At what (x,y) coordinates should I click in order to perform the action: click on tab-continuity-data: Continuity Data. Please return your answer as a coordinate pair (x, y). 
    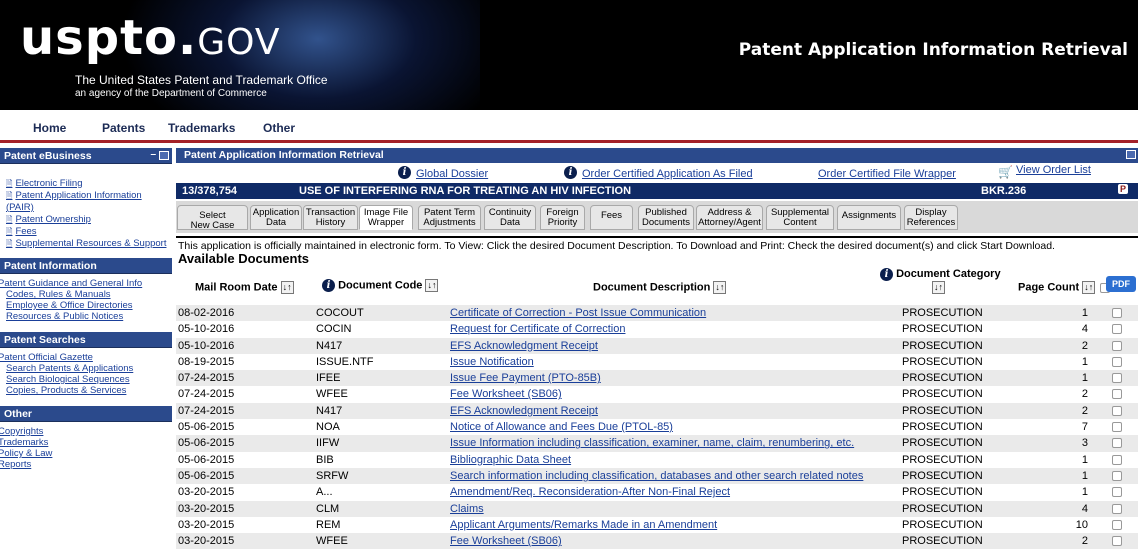
    Looking at the image, I should click on (510, 217).